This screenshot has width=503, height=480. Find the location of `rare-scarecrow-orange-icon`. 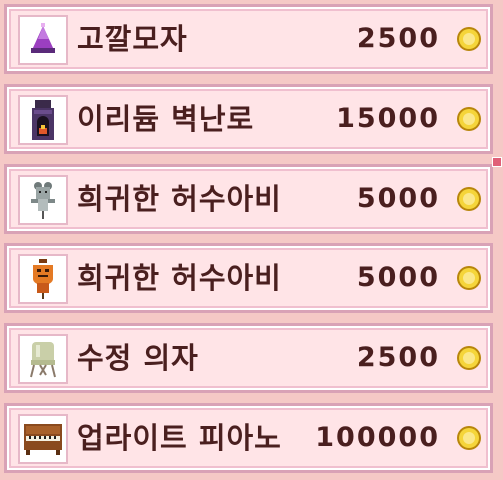

rare-scarecrow-orange-icon is located at coordinates (43, 279).